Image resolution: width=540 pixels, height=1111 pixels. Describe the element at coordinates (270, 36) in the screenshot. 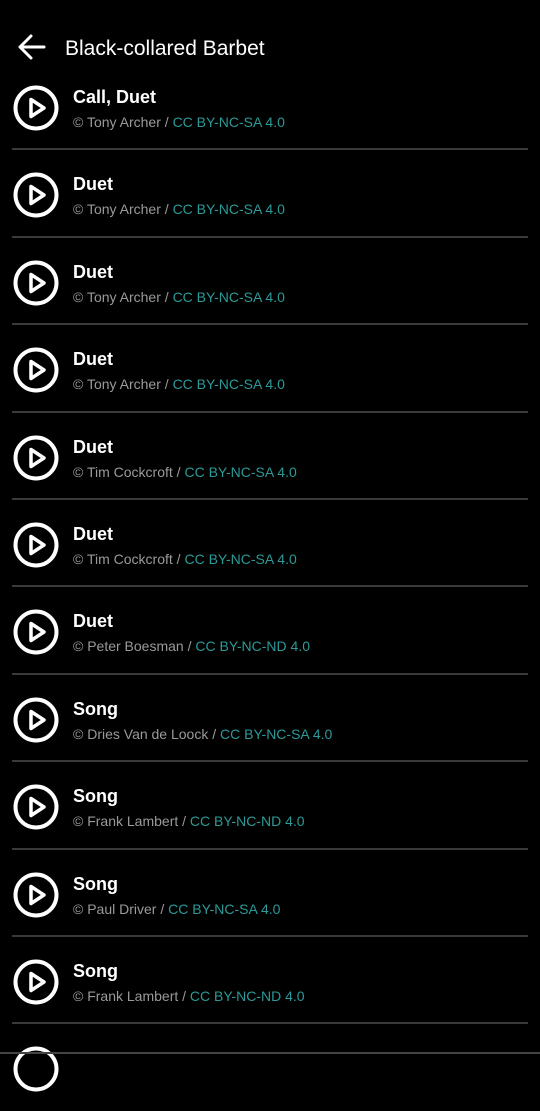

I see `app-bar: Black-collared Barbet` at that location.